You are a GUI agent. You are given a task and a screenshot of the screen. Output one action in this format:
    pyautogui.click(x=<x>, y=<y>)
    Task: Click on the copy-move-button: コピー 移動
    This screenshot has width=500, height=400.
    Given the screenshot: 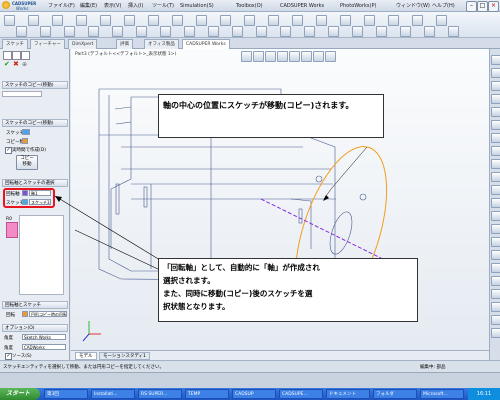 What is the action you would take?
    pyautogui.click(x=27, y=162)
    